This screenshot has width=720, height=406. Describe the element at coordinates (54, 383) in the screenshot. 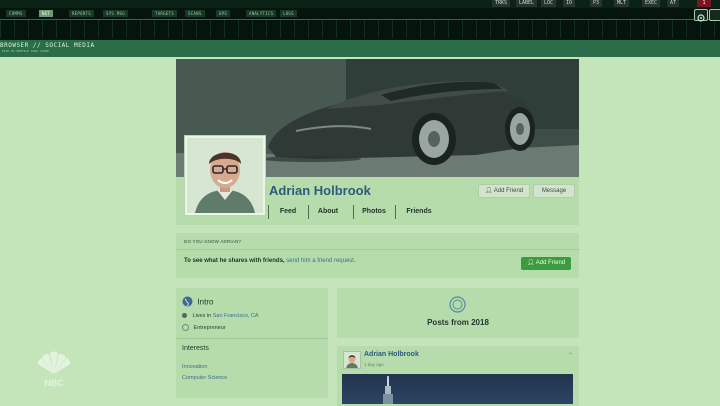

I see `nbc-text: NBC` at that location.